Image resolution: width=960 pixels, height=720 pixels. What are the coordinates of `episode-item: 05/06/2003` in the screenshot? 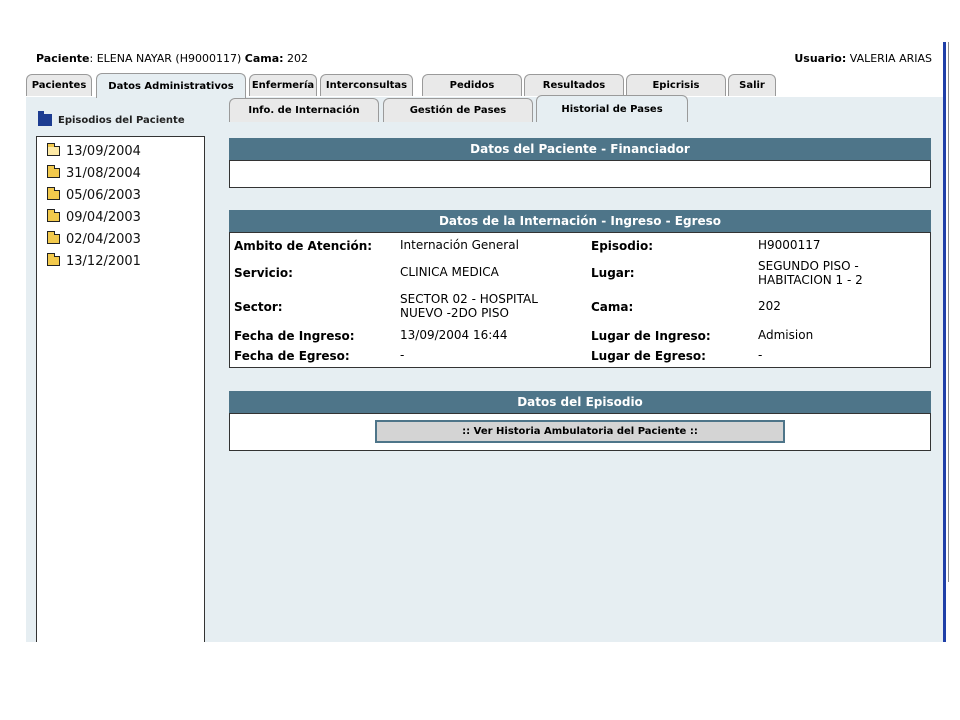 It's located at (93, 195).